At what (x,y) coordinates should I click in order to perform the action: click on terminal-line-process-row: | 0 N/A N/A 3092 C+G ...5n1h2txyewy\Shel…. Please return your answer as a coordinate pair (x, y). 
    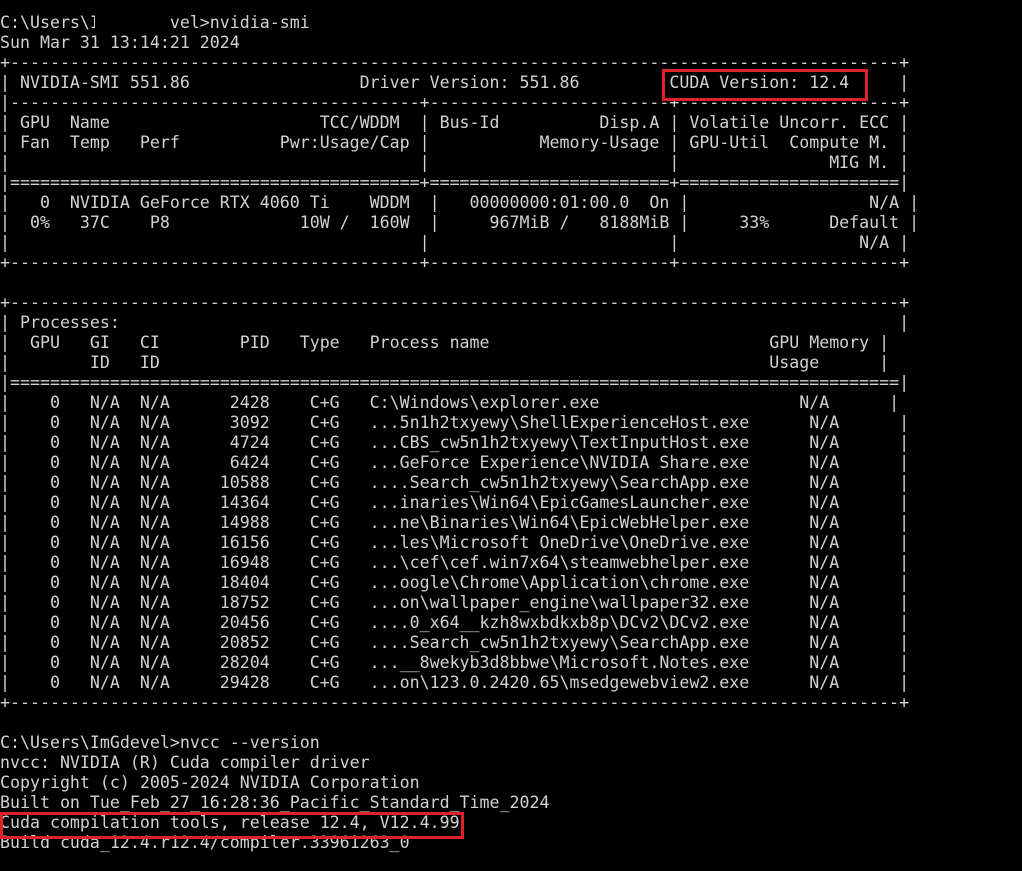
    Looking at the image, I should click on (455, 422).